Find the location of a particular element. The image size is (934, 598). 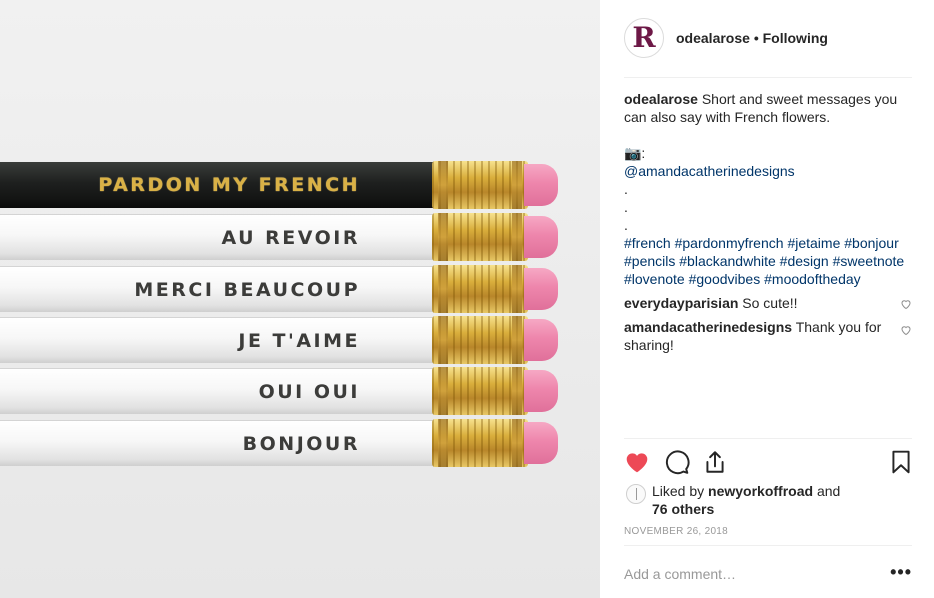

share-icon is located at coordinates (715, 462).